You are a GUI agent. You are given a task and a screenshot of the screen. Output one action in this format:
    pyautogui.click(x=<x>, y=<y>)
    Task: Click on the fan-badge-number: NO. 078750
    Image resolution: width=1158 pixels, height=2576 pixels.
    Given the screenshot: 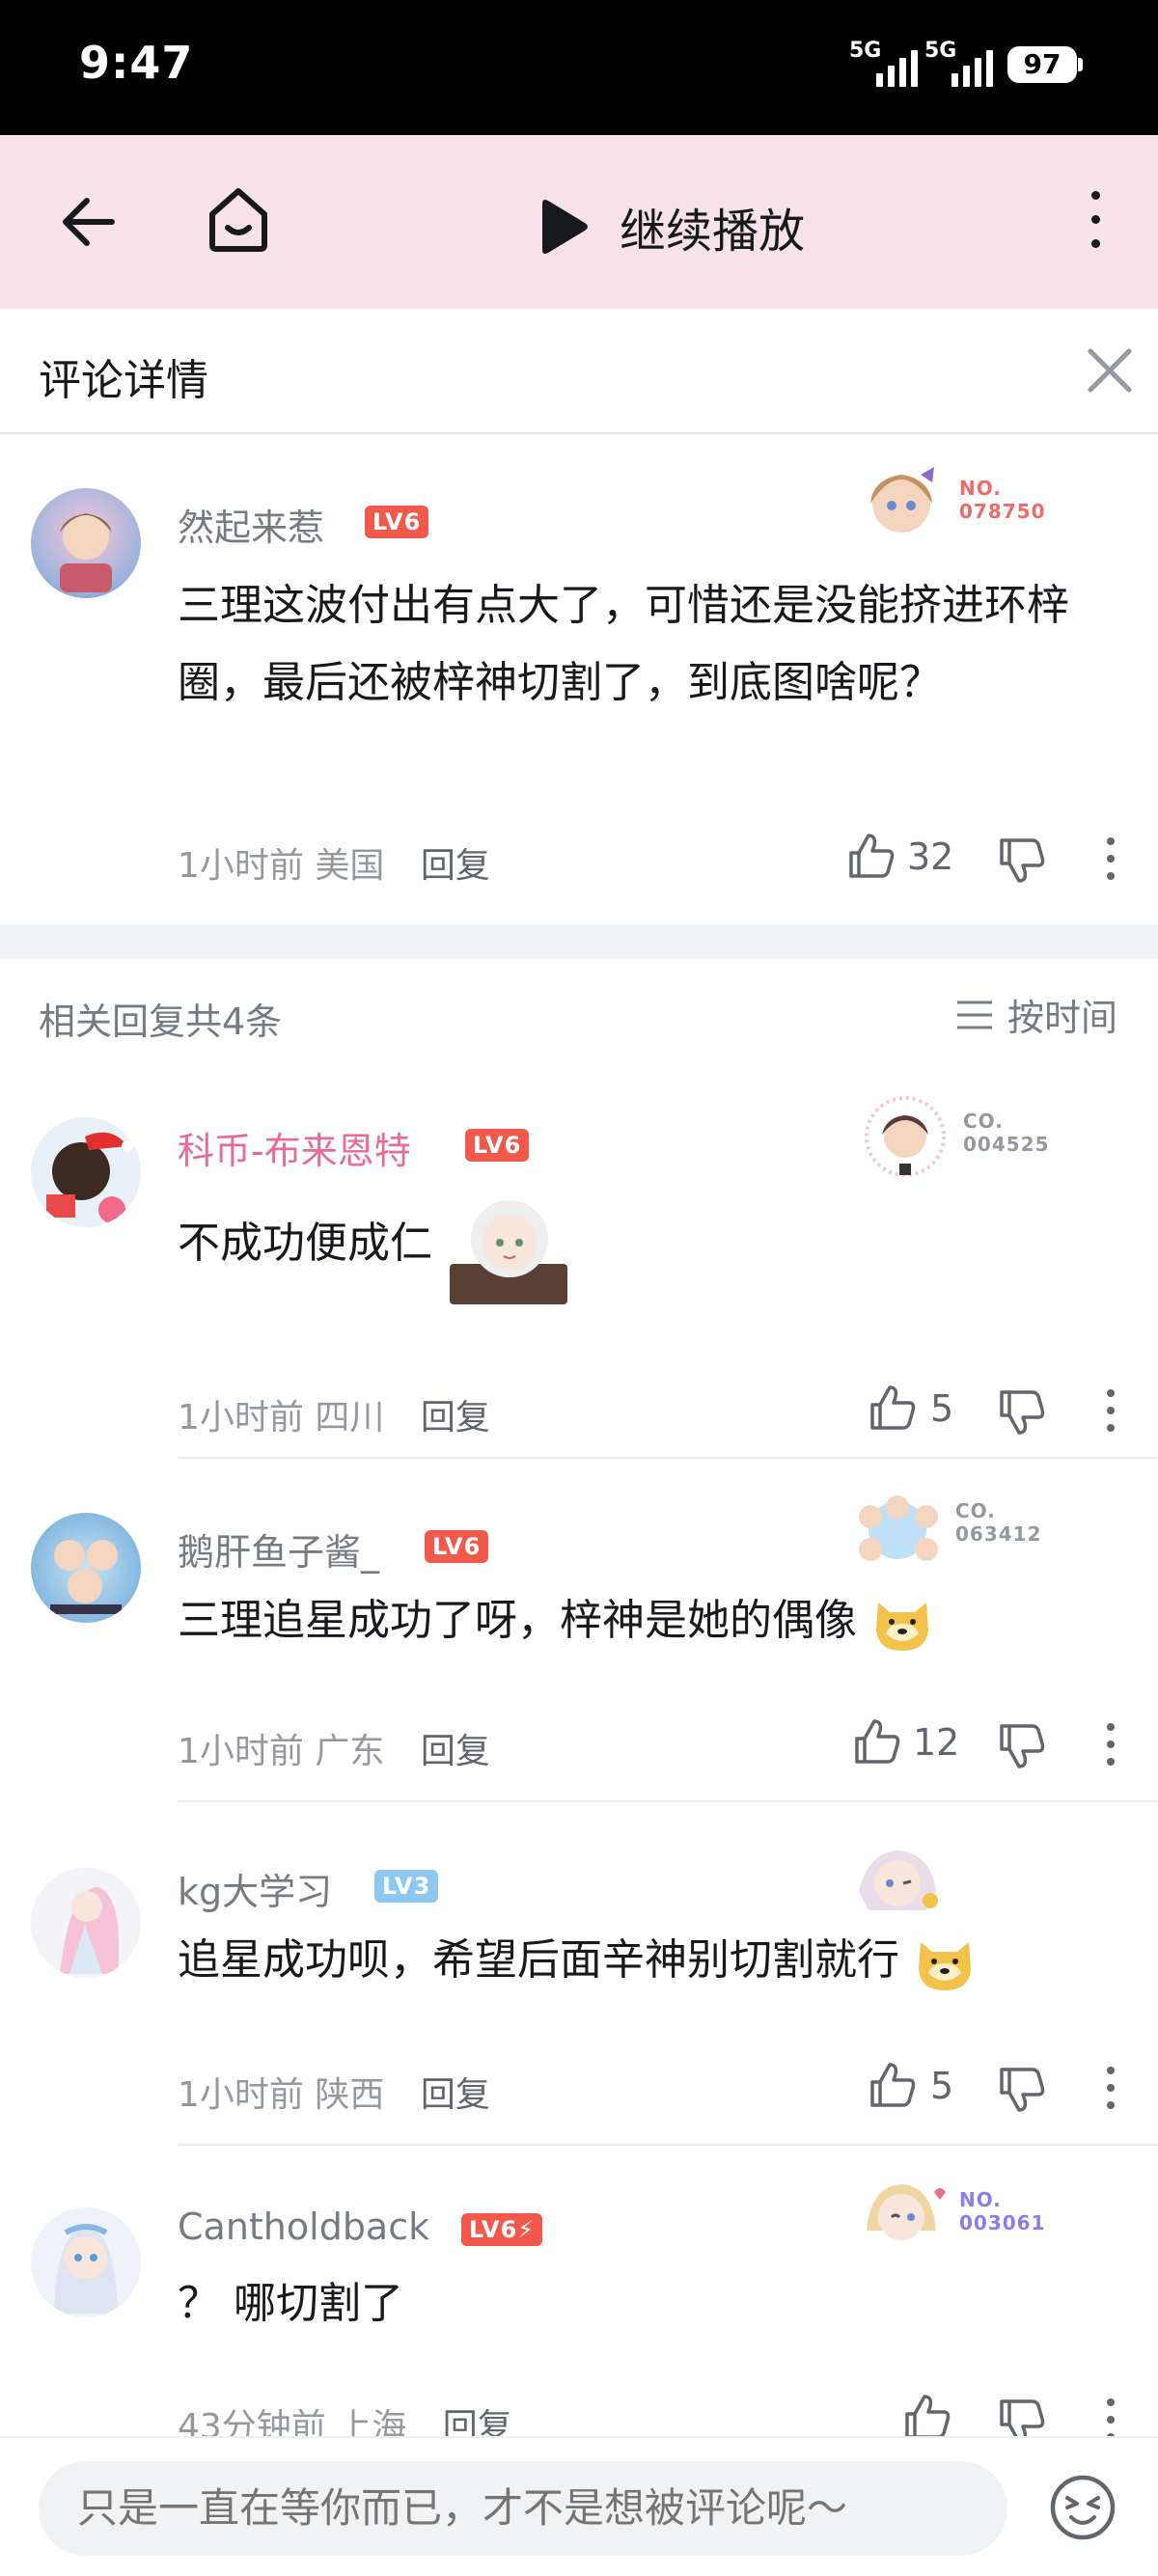 What is the action you would take?
    pyautogui.click(x=1002, y=500)
    